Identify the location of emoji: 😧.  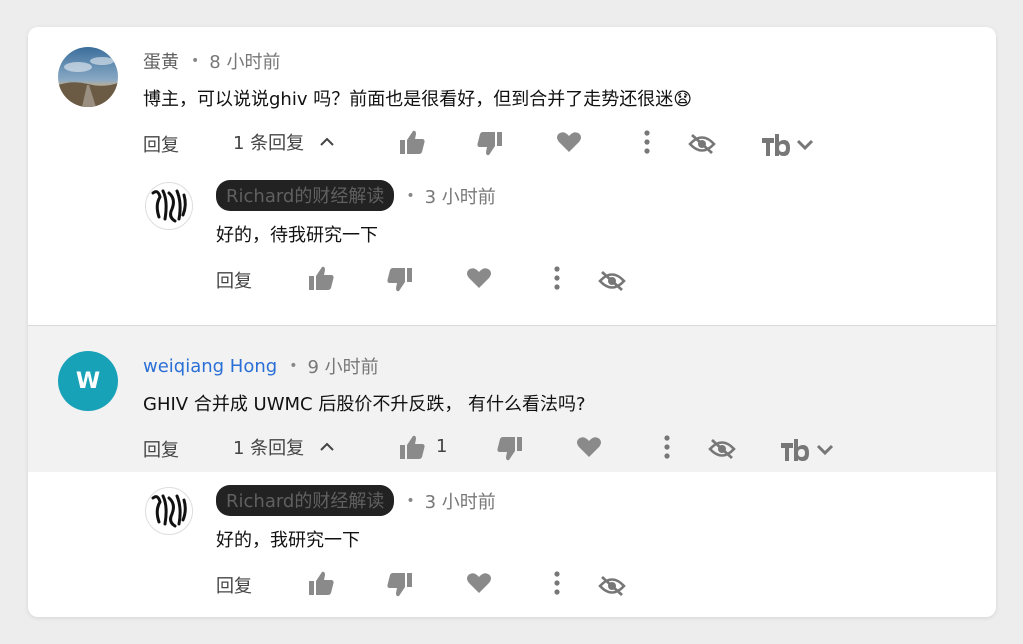
(682, 99).